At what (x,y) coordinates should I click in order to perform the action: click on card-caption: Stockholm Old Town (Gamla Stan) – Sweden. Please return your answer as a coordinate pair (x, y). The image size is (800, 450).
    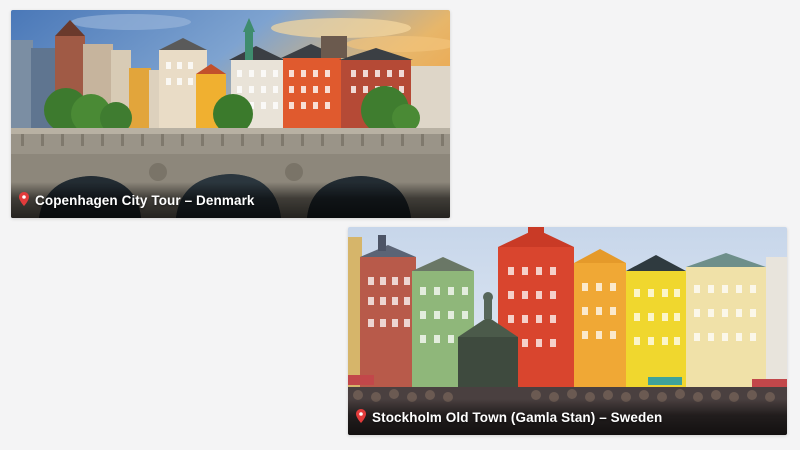
    Looking at the image, I should click on (567, 417).